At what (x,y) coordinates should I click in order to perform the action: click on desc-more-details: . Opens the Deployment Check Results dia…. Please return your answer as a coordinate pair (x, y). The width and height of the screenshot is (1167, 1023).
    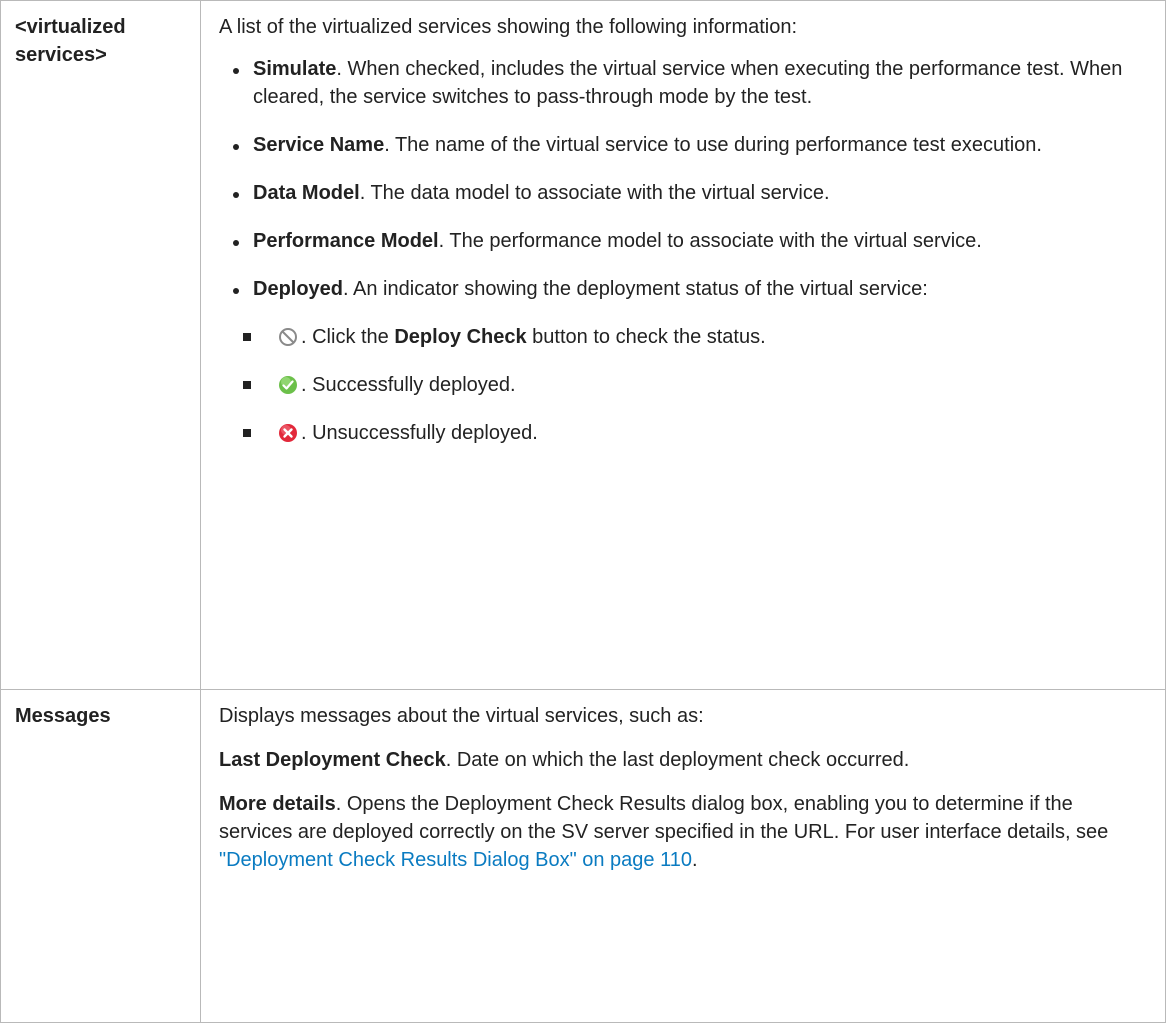
    Looking at the image, I should click on (664, 818).